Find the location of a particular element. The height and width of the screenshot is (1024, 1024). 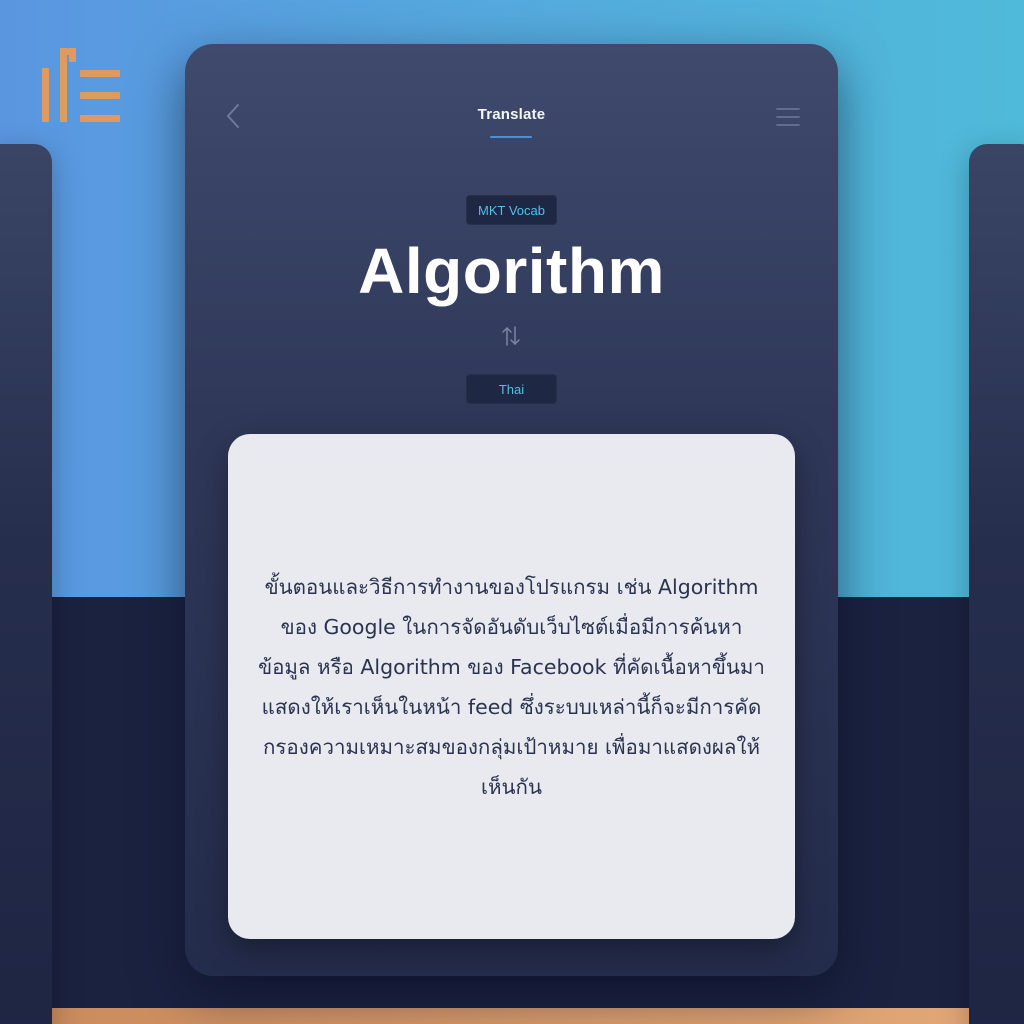

vocab-term: Algorithm is located at coordinates (511, 271).